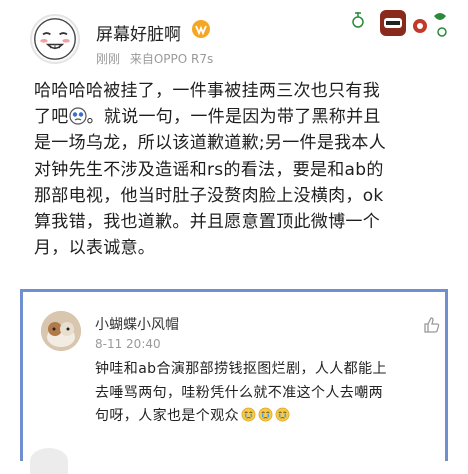  What do you see at coordinates (210, 143) in the screenshot?
I see `post-line: 是一场乌龙，所以该道歉道歉;另一件是我本人` at bounding box center [210, 143].